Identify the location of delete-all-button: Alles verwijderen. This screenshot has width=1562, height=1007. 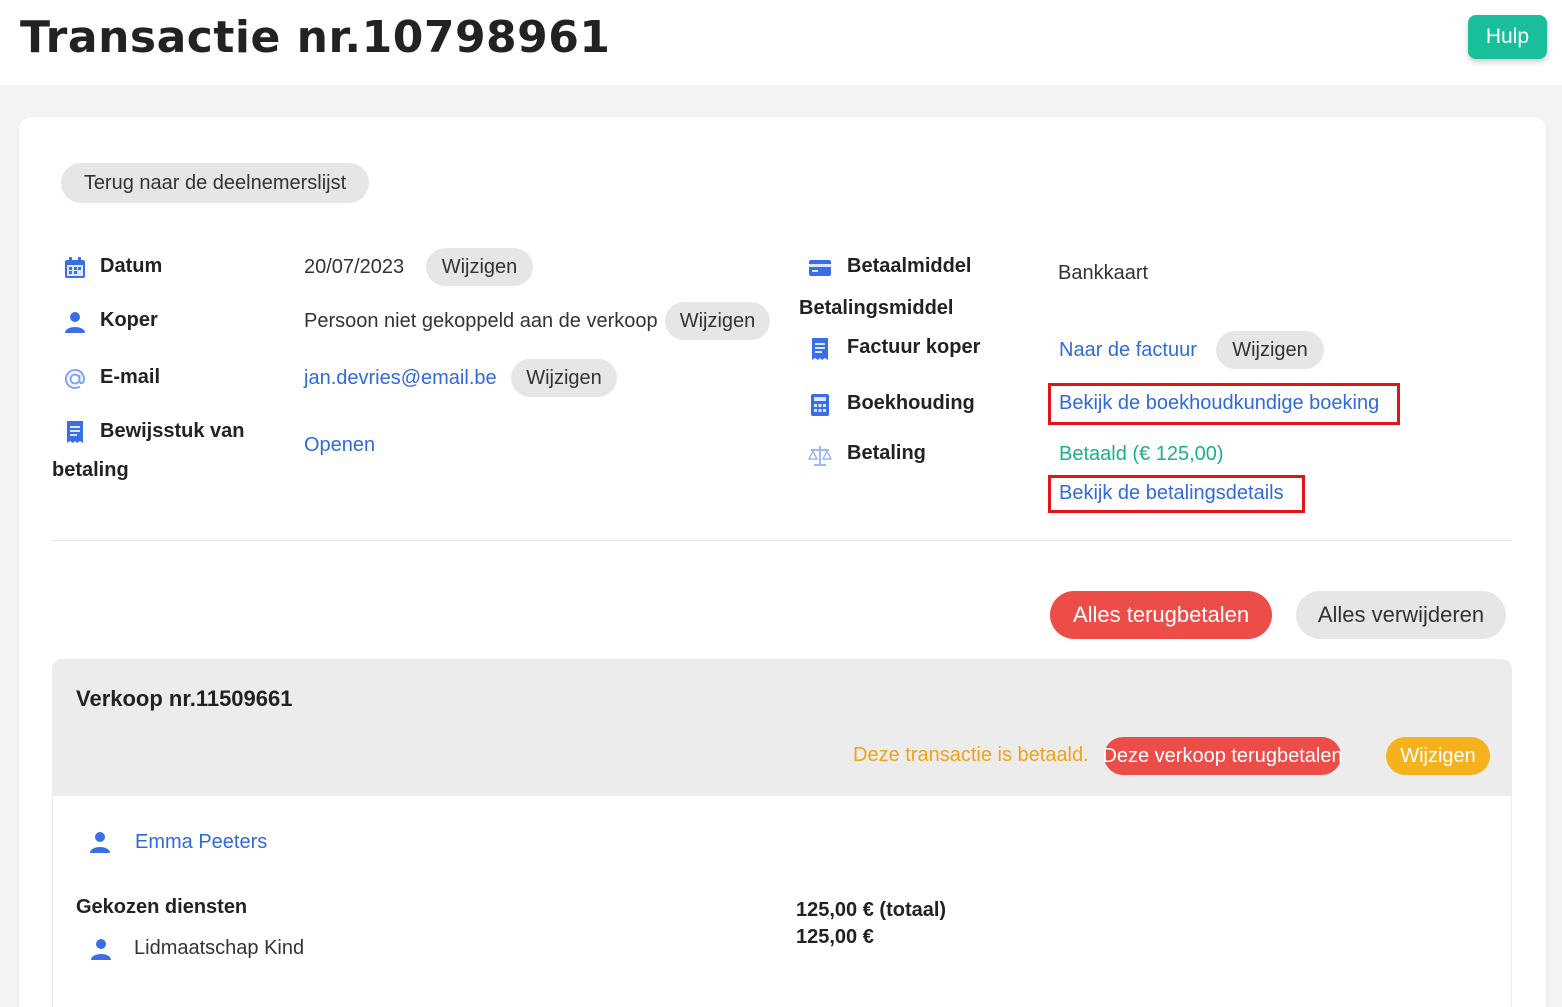
(1401, 615).